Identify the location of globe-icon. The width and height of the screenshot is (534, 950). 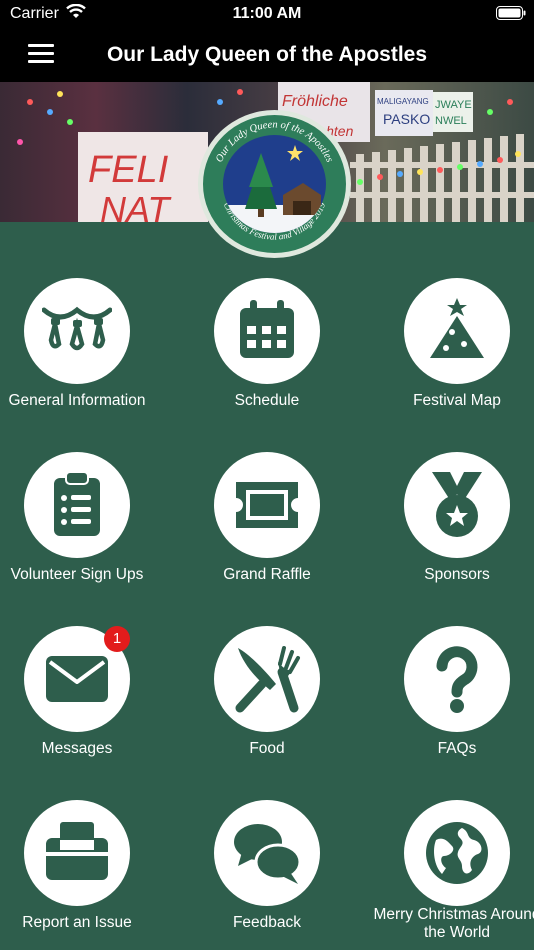
(457, 853).